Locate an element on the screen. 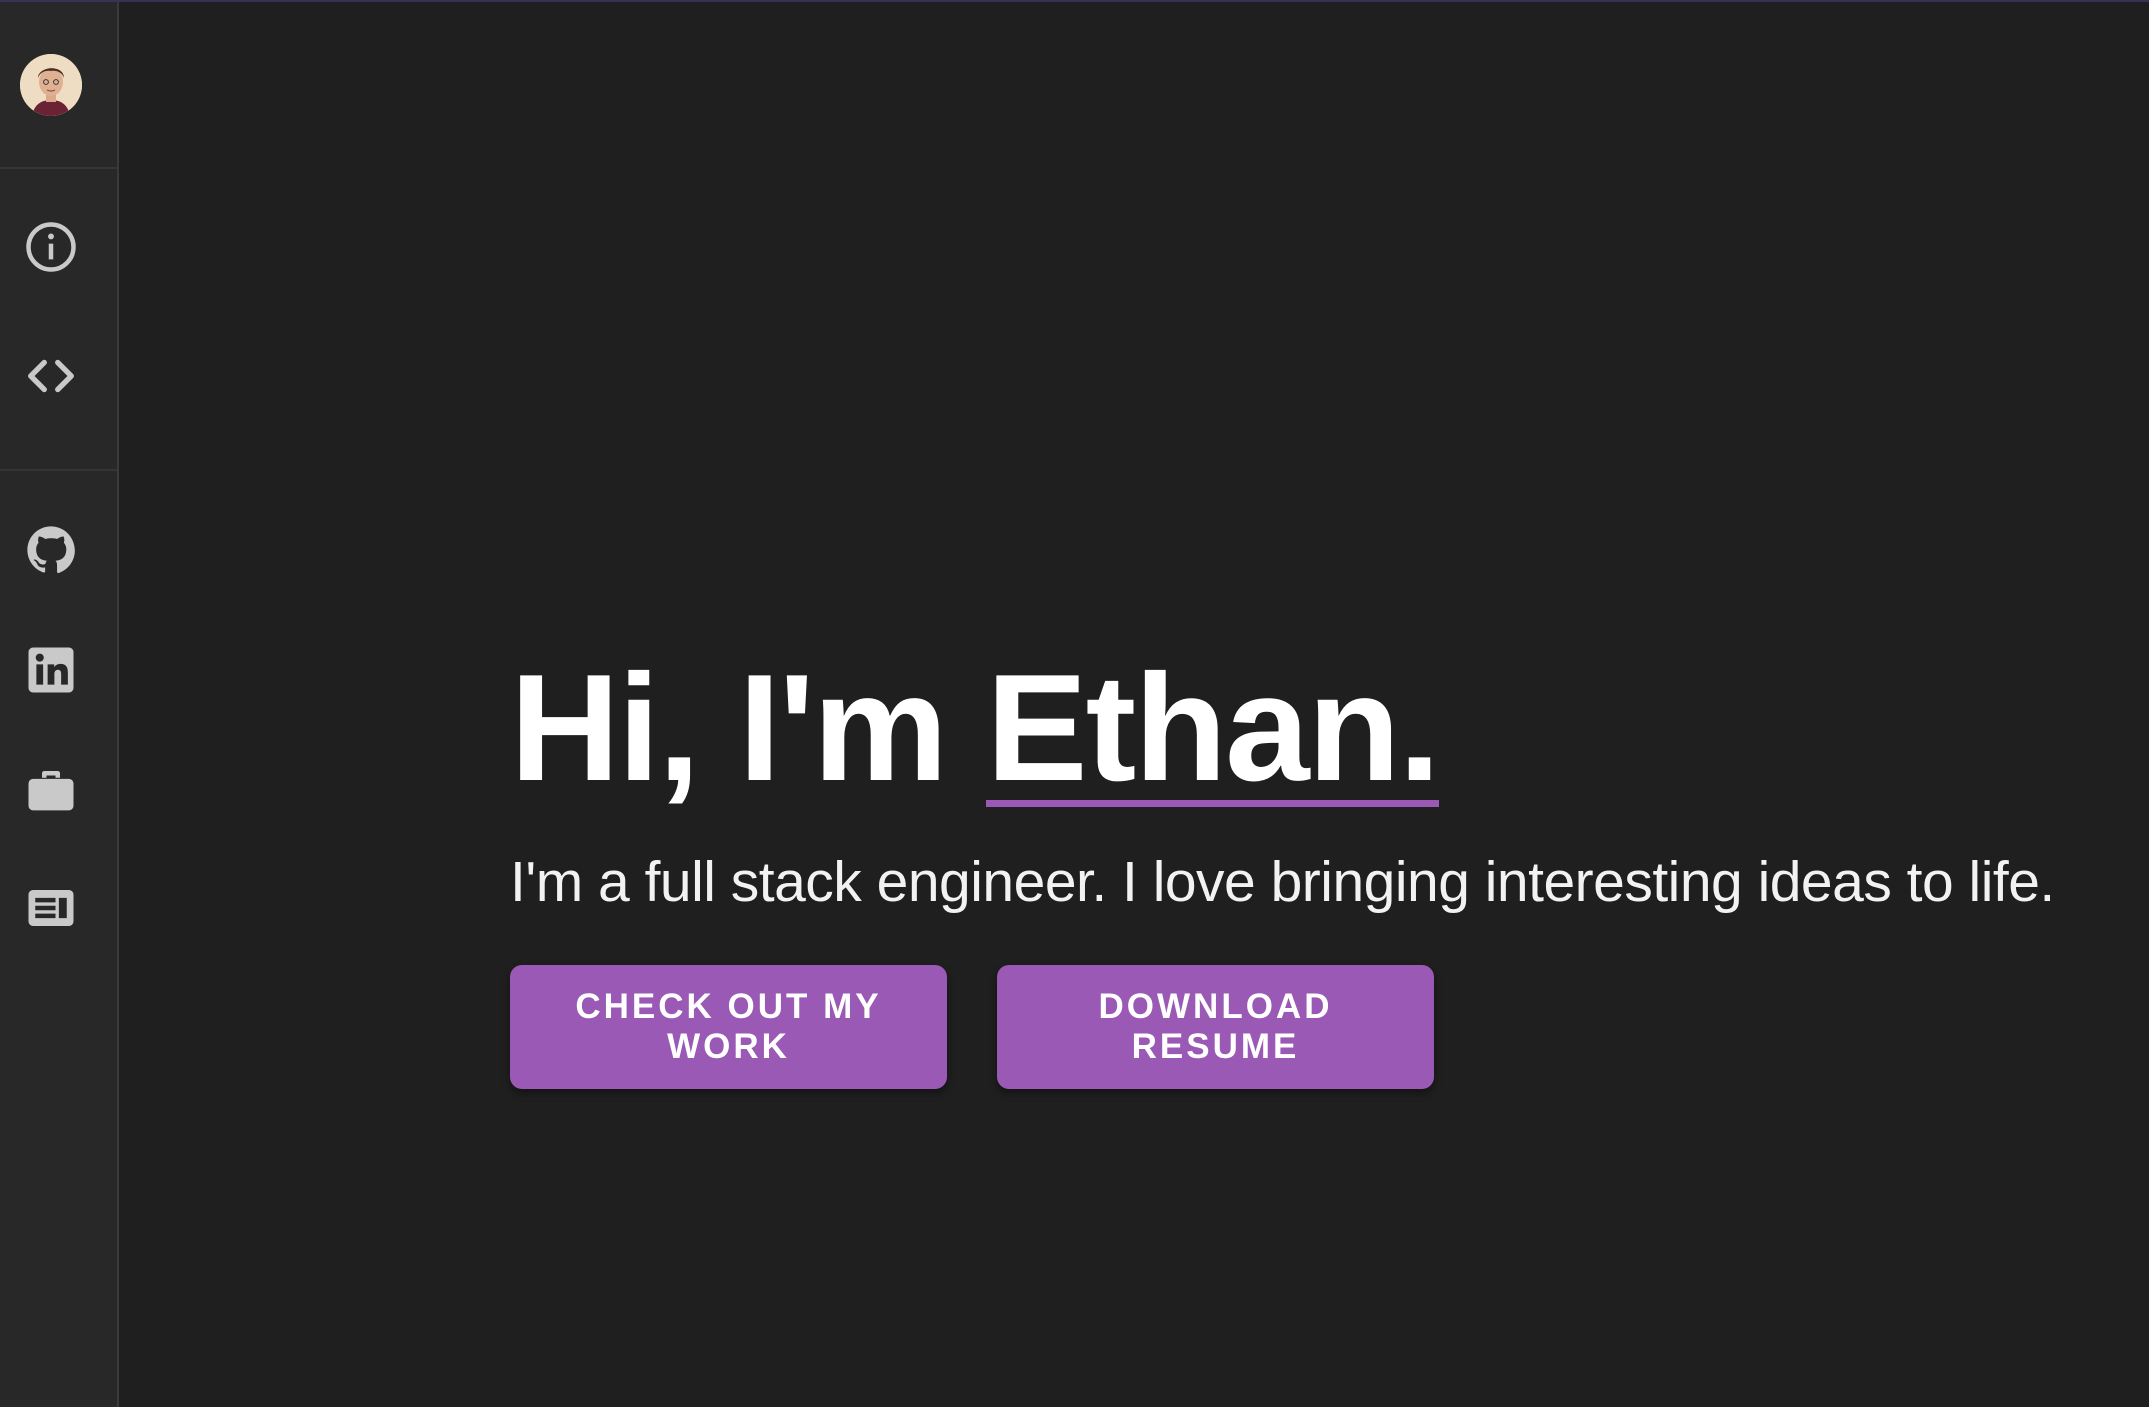 This screenshot has height=1407, width=2149. check-out-work-button: CHECK OUT MY WORK is located at coordinates (728, 1027).